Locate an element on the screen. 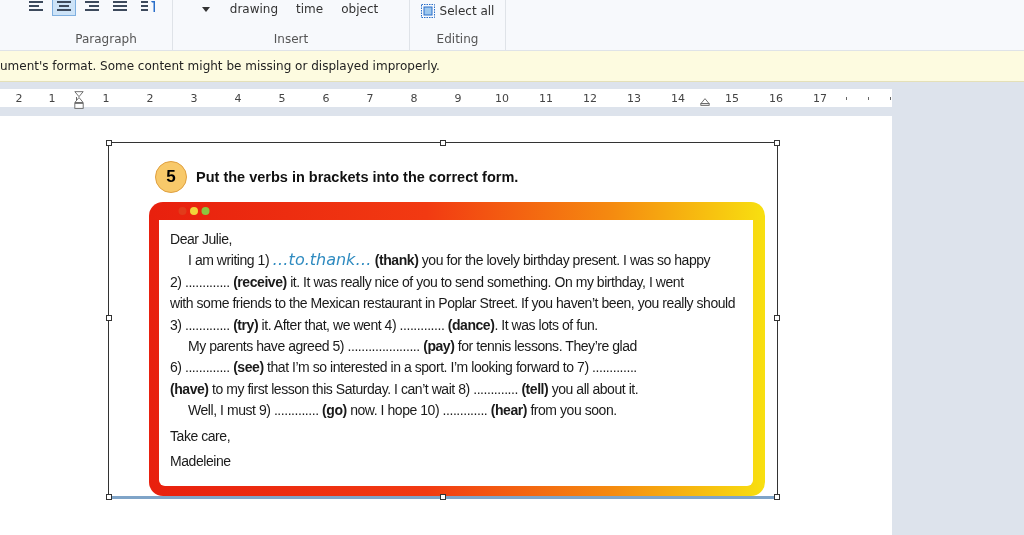 The height and width of the screenshot is (535, 1024). letter-text: 2) ............. (receive) it. It was really nice of you to send something. On my birthday, I went is located at coordinates (427, 281).